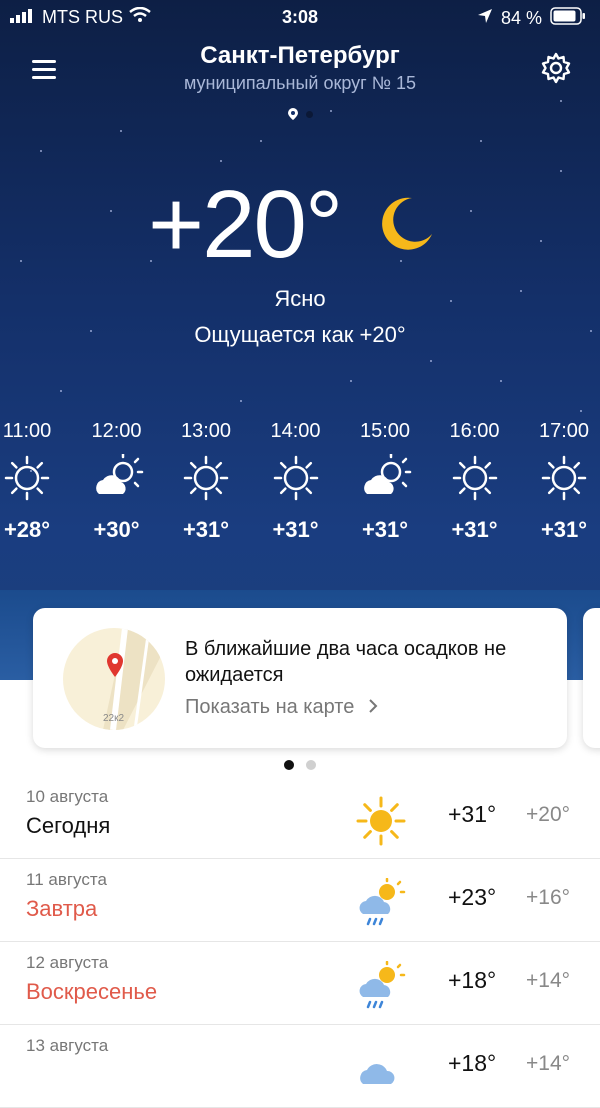 The width and height of the screenshot is (600, 1108). I want to click on city-title: Санкт-Петербург, so click(300, 56).